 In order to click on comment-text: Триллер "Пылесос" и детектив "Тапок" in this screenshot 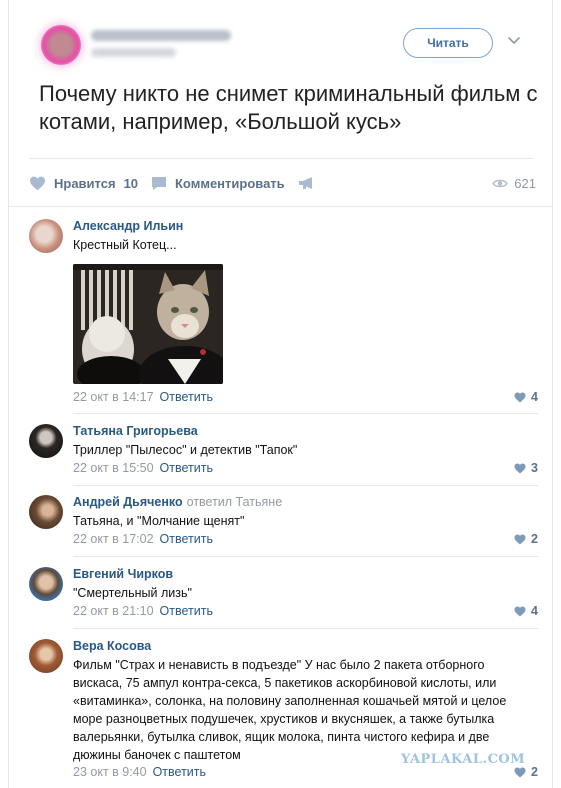, I will do `click(185, 450)`.